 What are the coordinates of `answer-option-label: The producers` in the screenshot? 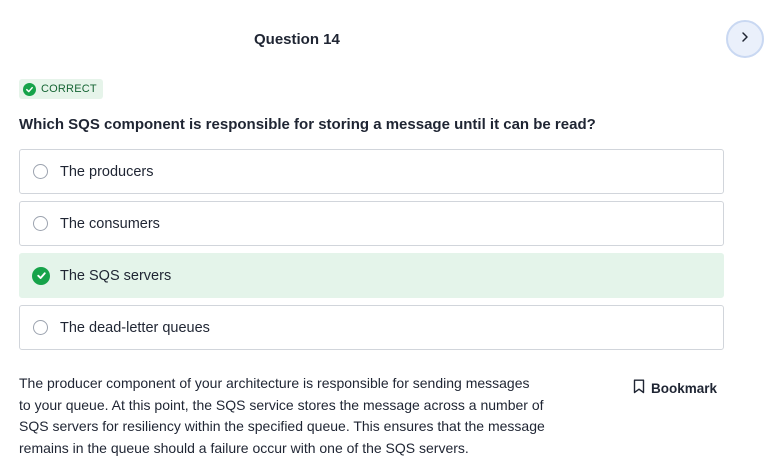 It's located at (107, 171).